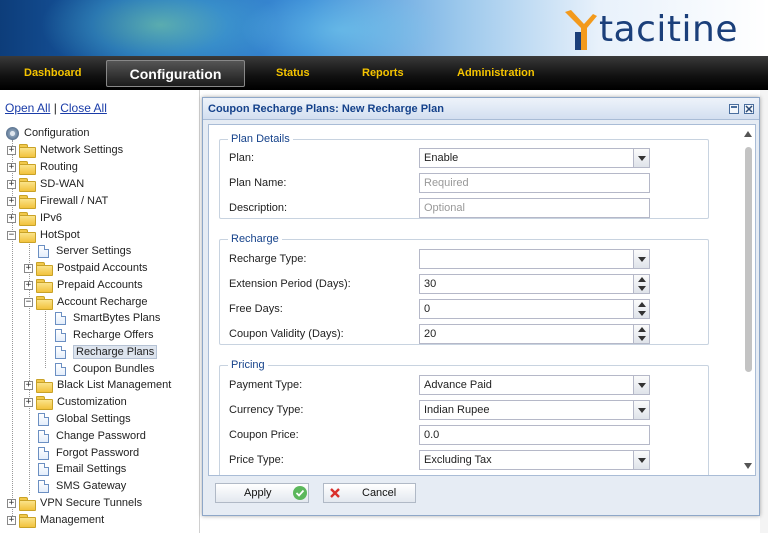  I want to click on extension-period-value: 30, so click(430, 284).